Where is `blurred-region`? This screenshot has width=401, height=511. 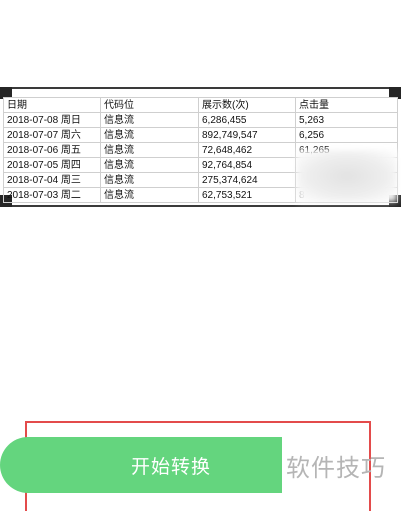
blurred-region is located at coordinates (347, 176).